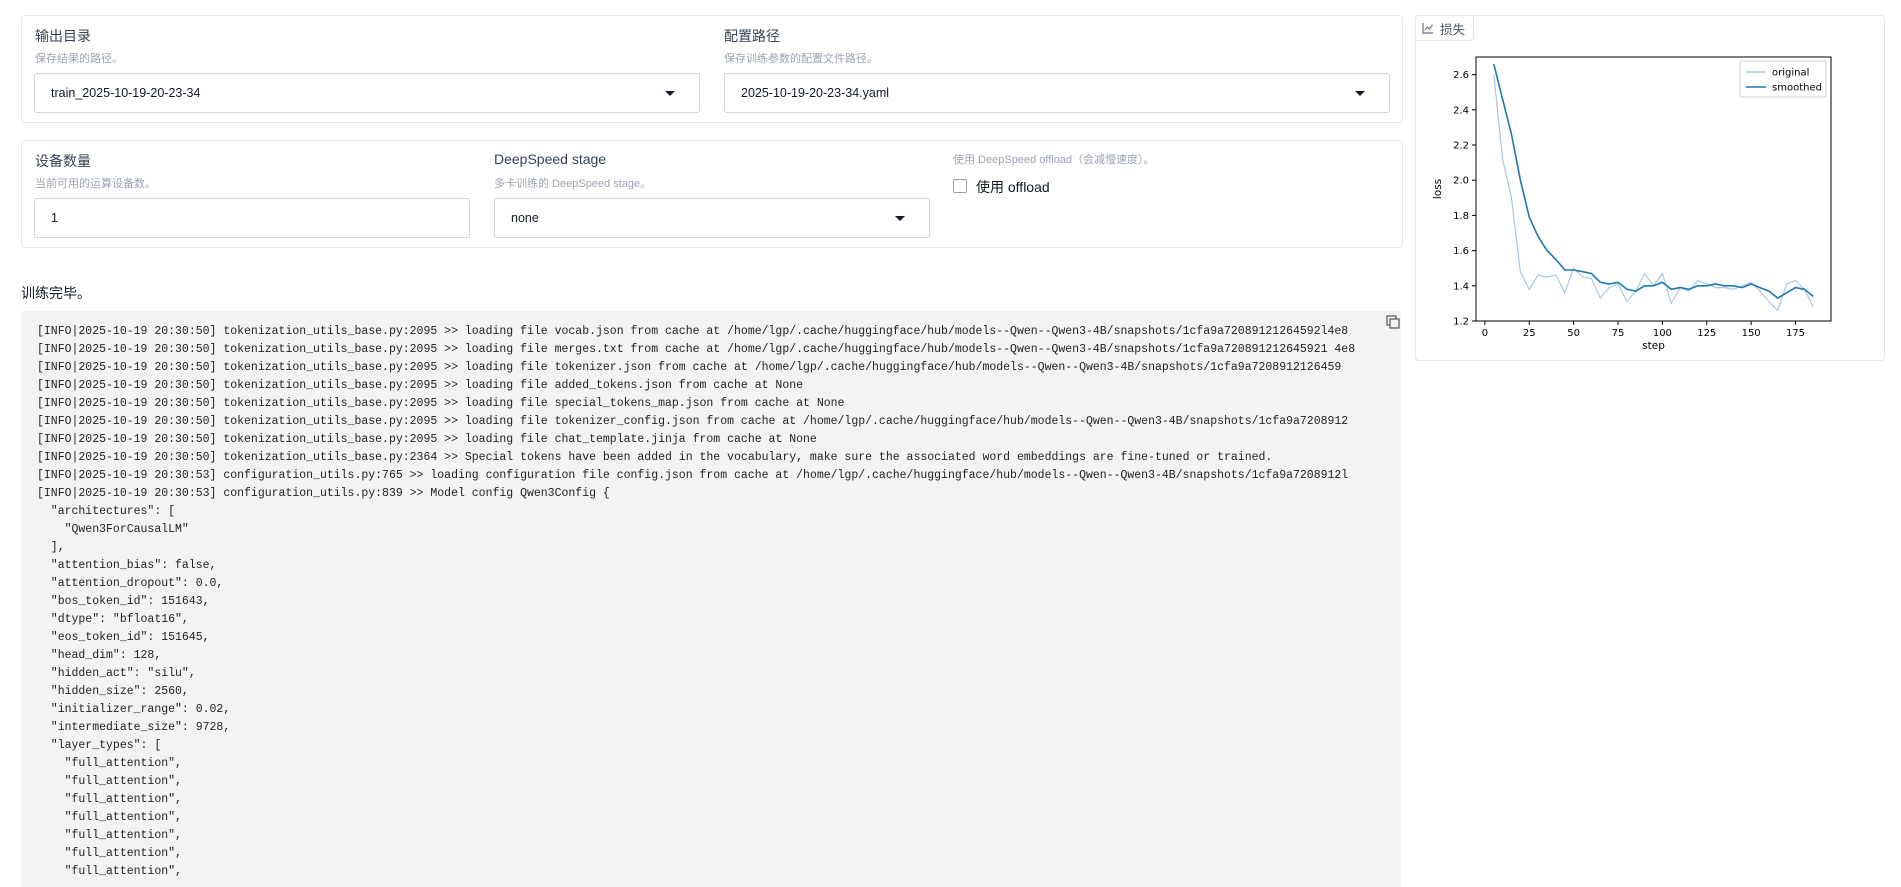  I want to click on log-line: "hidden_act": "silu",, so click(116, 673).